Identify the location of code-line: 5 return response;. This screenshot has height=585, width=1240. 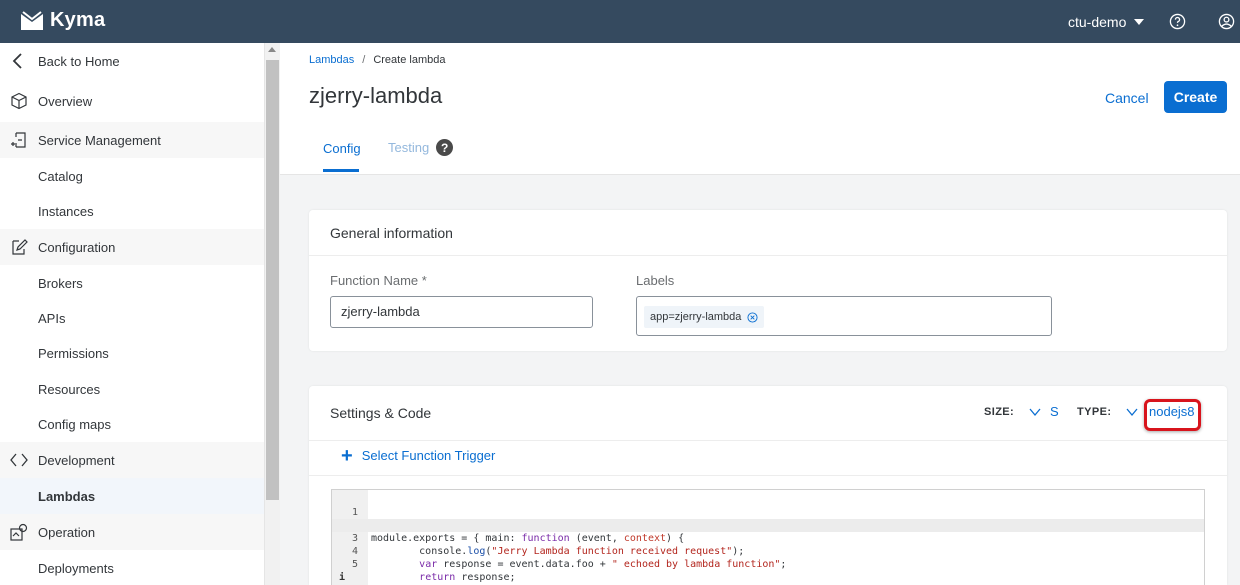
(768, 564).